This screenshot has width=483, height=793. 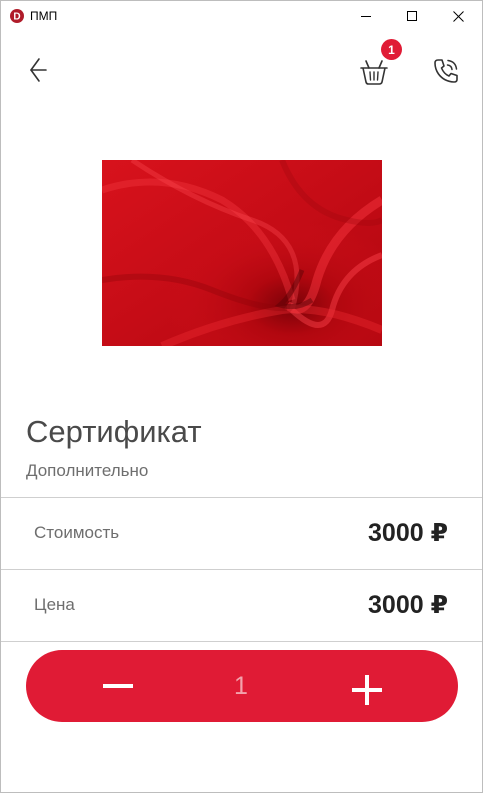 I want to click on decrease-quantity-button, so click(x=116, y=686).